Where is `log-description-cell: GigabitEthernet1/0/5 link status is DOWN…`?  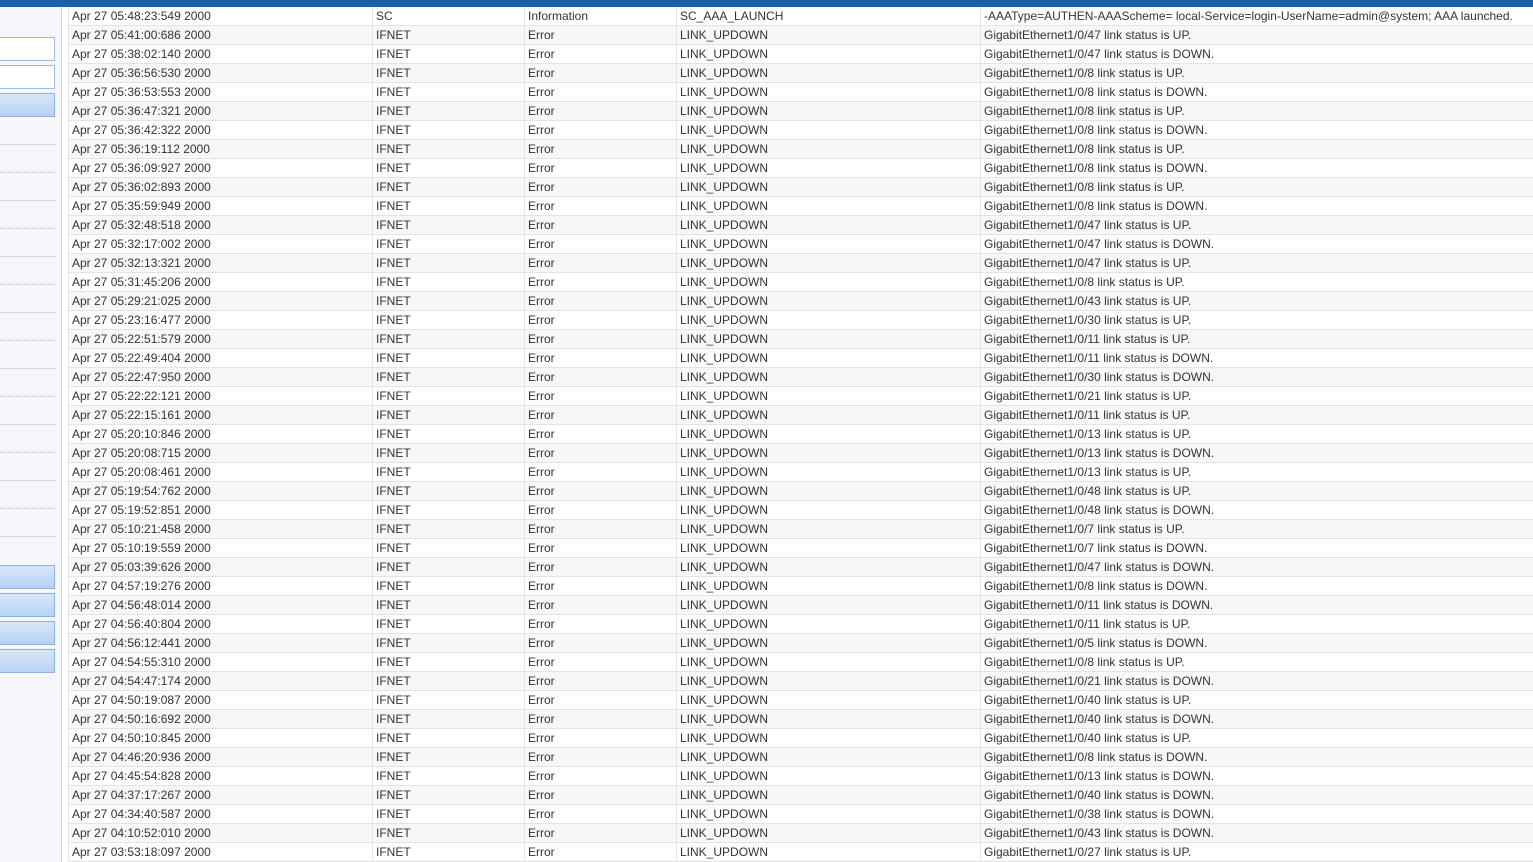 log-description-cell: GigabitEthernet1/0/5 link status is DOWN… is located at coordinates (1256, 643).